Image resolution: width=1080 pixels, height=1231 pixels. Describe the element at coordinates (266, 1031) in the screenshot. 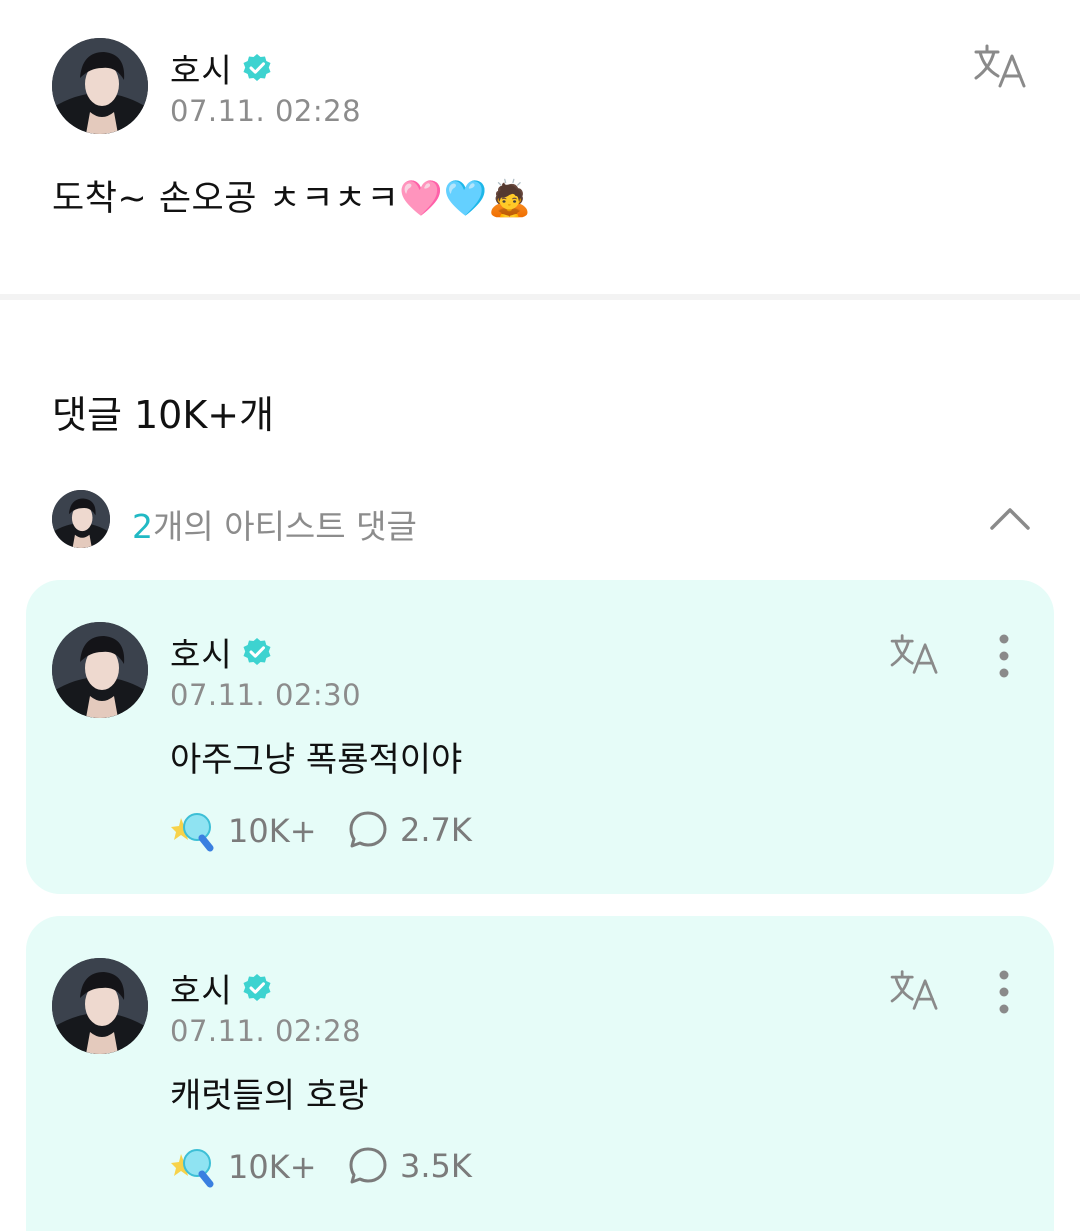

I see `comment-timestamp: 07.11. 02:28` at that location.